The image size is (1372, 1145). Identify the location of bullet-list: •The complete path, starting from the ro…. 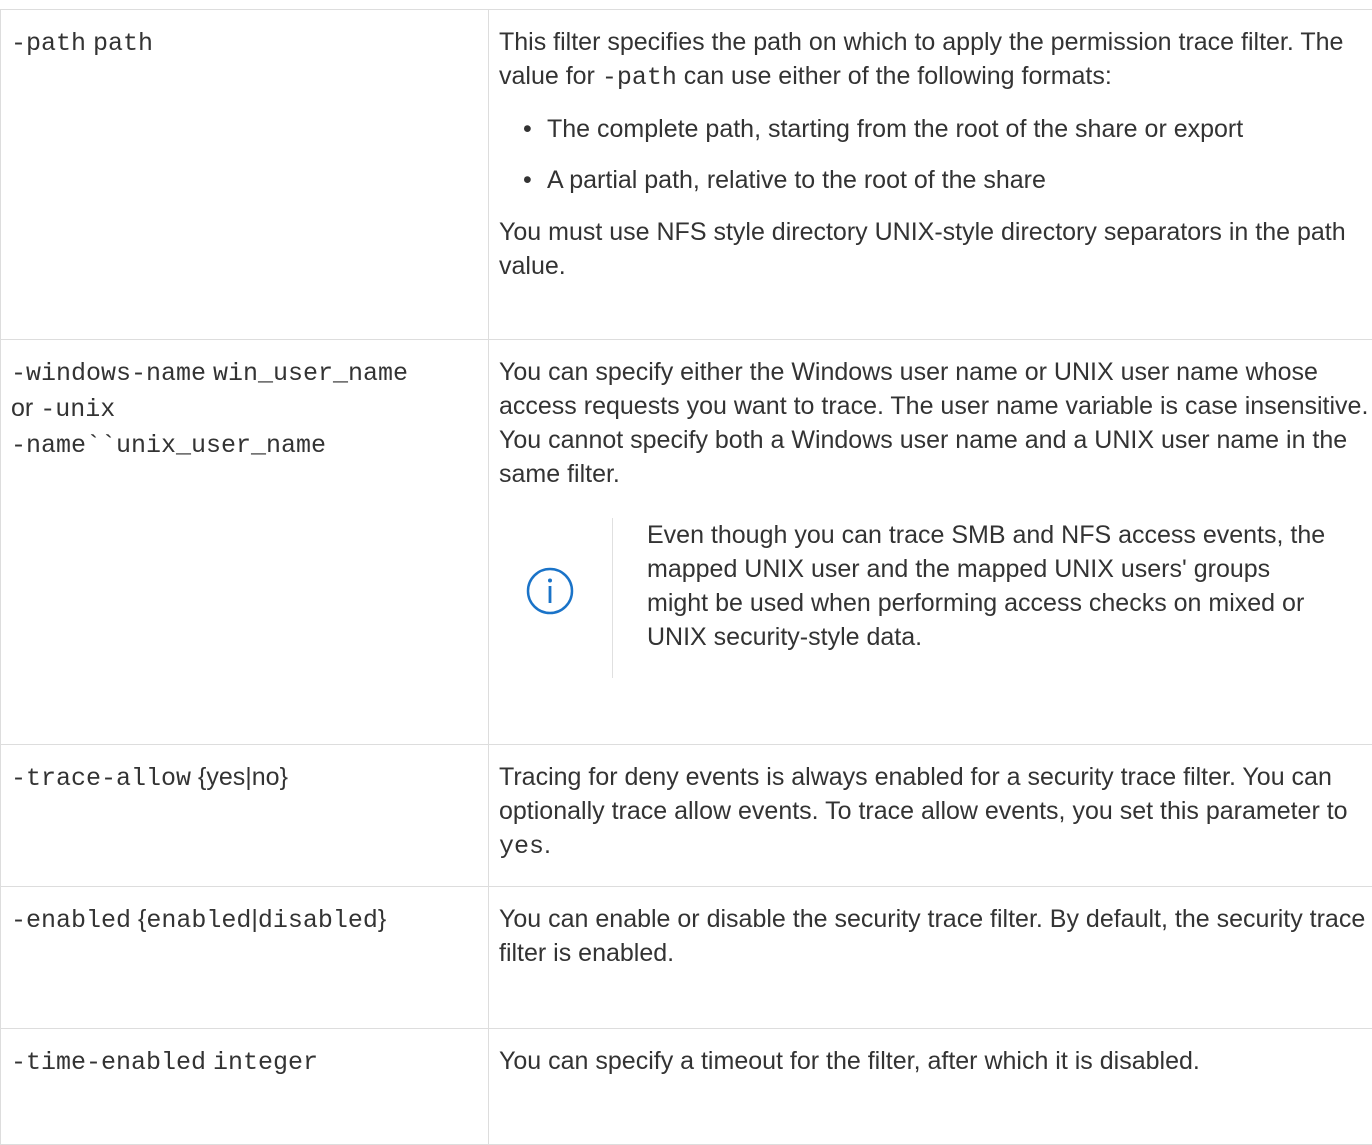
(935, 154).